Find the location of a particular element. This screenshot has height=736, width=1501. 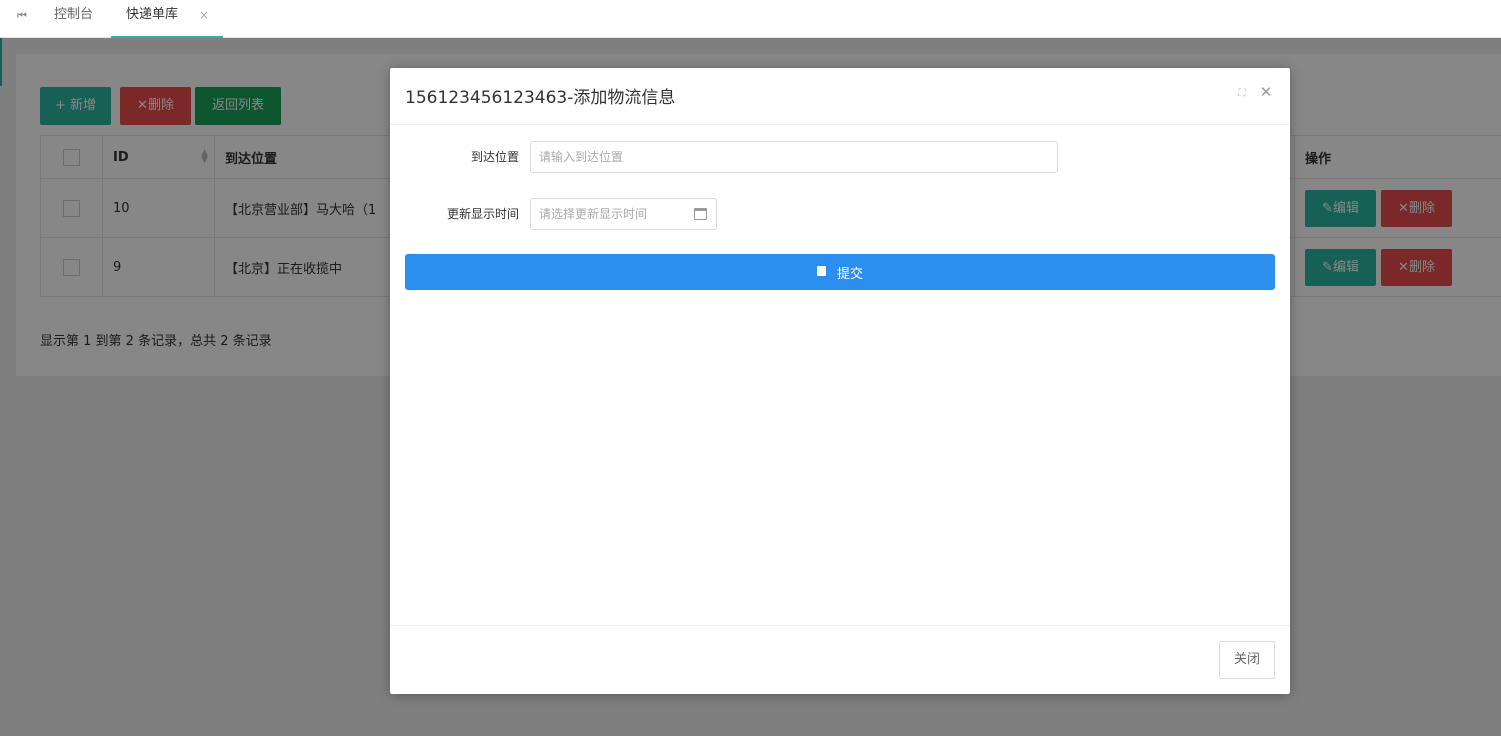

submit-label: 提交 is located at coordinates (849, 274).